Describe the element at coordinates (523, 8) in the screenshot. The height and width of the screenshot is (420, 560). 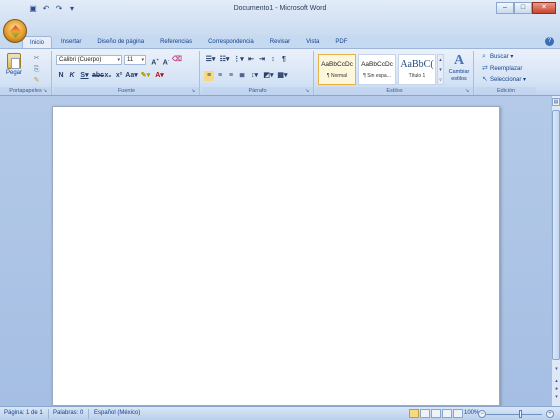
I see `maximize-icon: □` at that location.